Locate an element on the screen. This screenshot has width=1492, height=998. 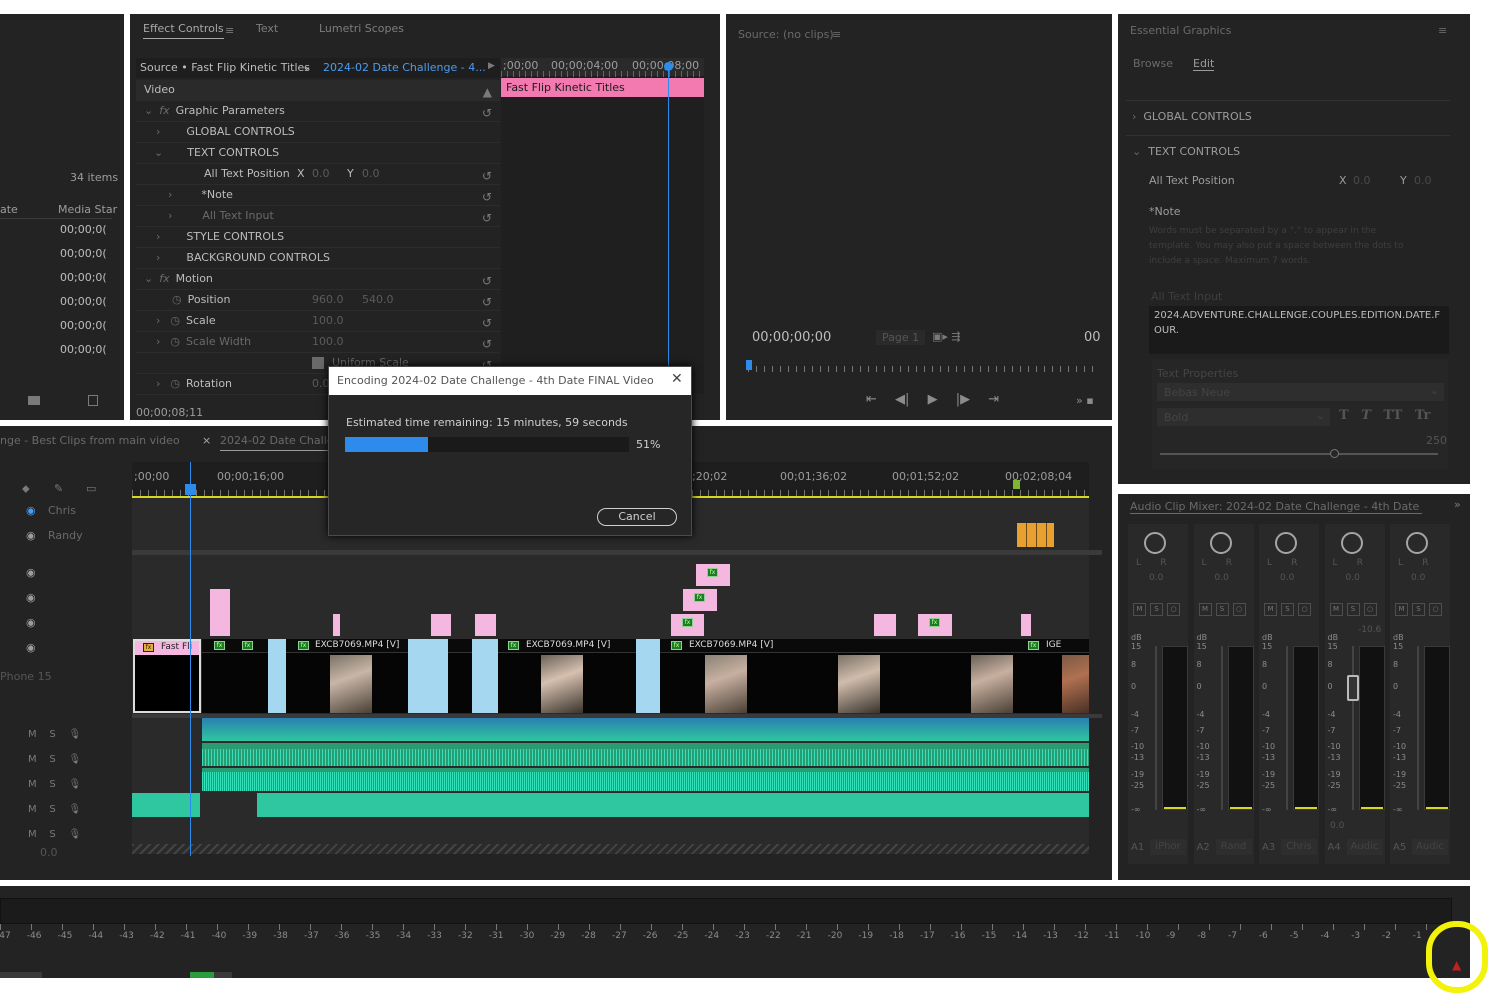
audio-clip-a4 is located at coordinates (673, 805).